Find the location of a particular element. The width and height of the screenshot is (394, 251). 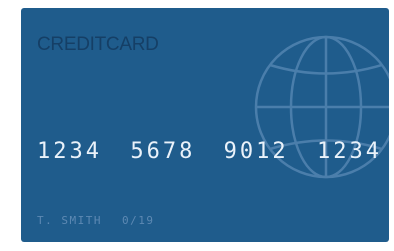

card-number-group-2: 5678 is located at coordinates (163, 151).